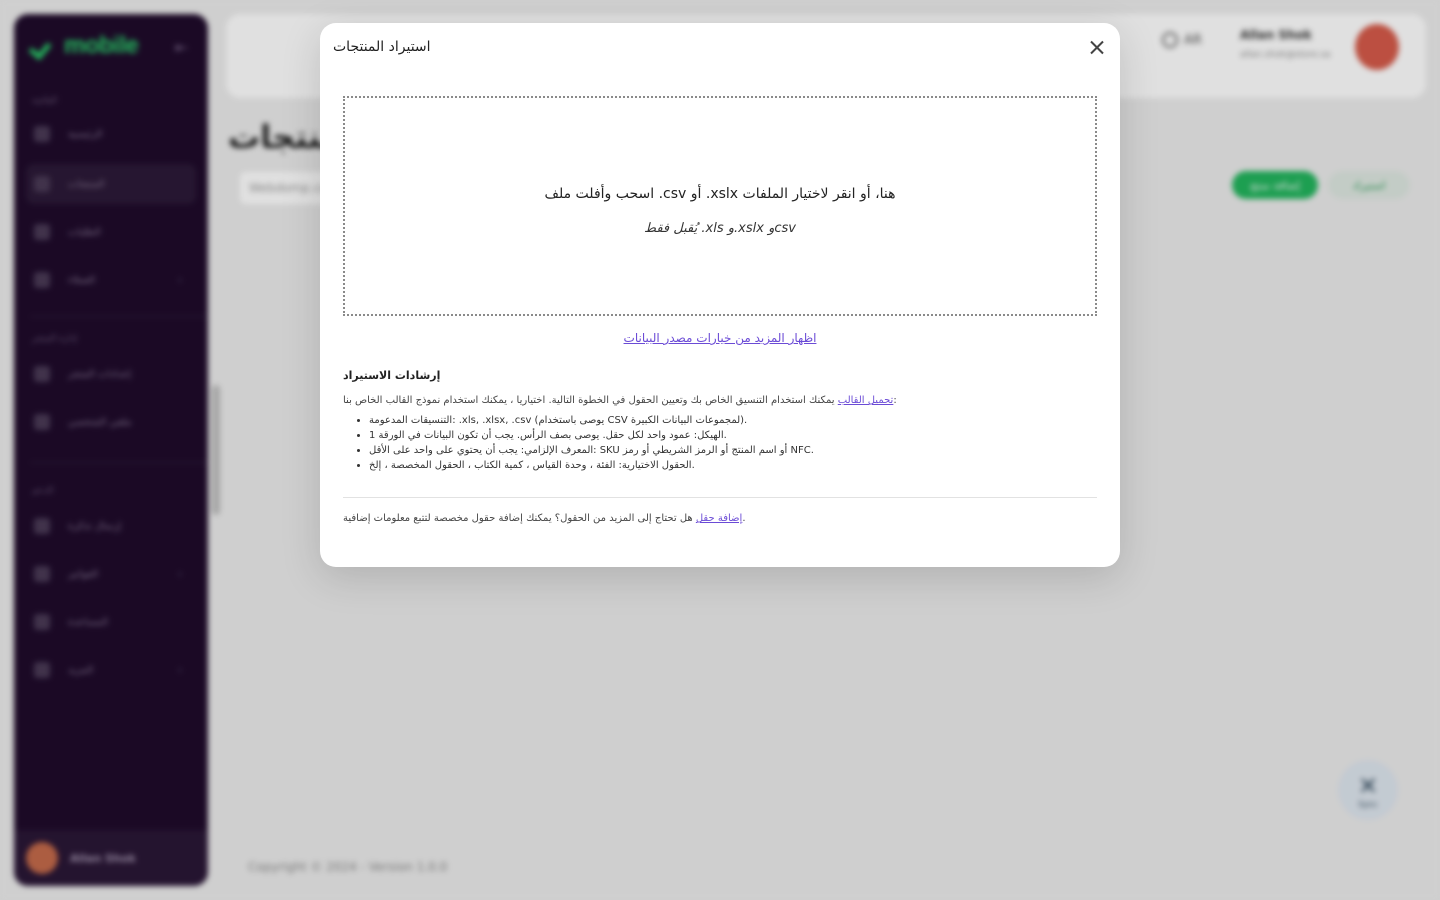 Image resolution: width=1440 pixels, height=900 pixels. What do you see at coordinates (392, 375) in the screenshot?
I see `guidelines-title: إرشادات الاستيراد` at bounding box center [392, 375].